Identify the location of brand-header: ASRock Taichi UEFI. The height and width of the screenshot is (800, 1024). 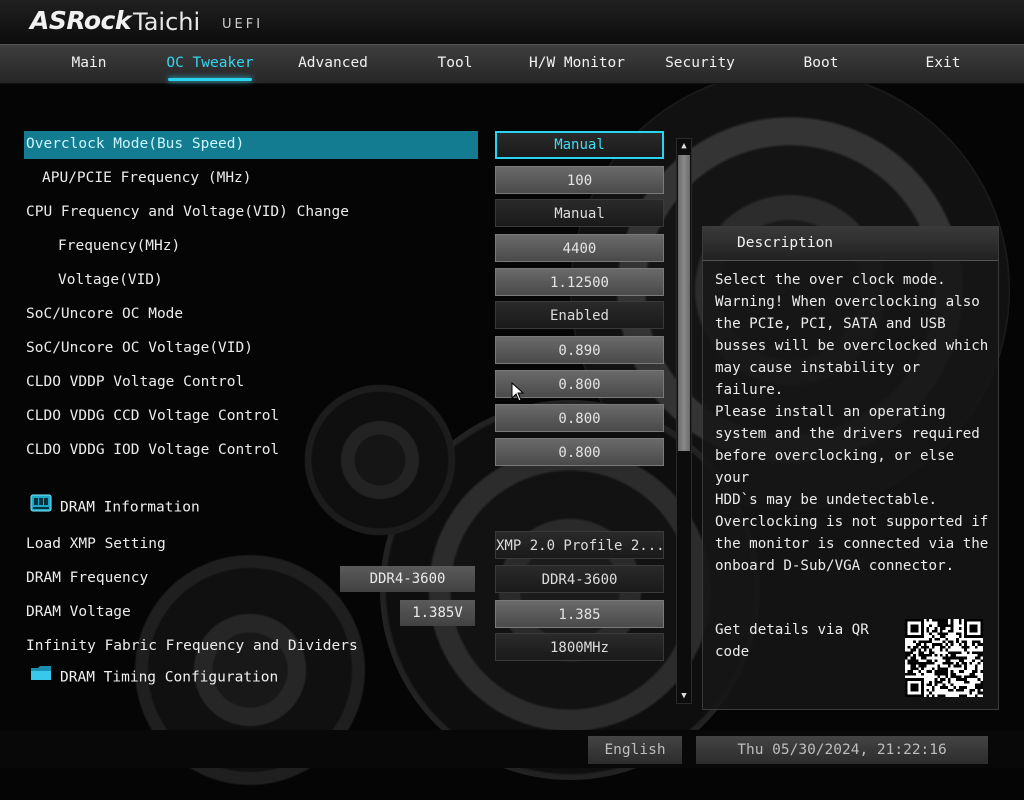
(512, 22).